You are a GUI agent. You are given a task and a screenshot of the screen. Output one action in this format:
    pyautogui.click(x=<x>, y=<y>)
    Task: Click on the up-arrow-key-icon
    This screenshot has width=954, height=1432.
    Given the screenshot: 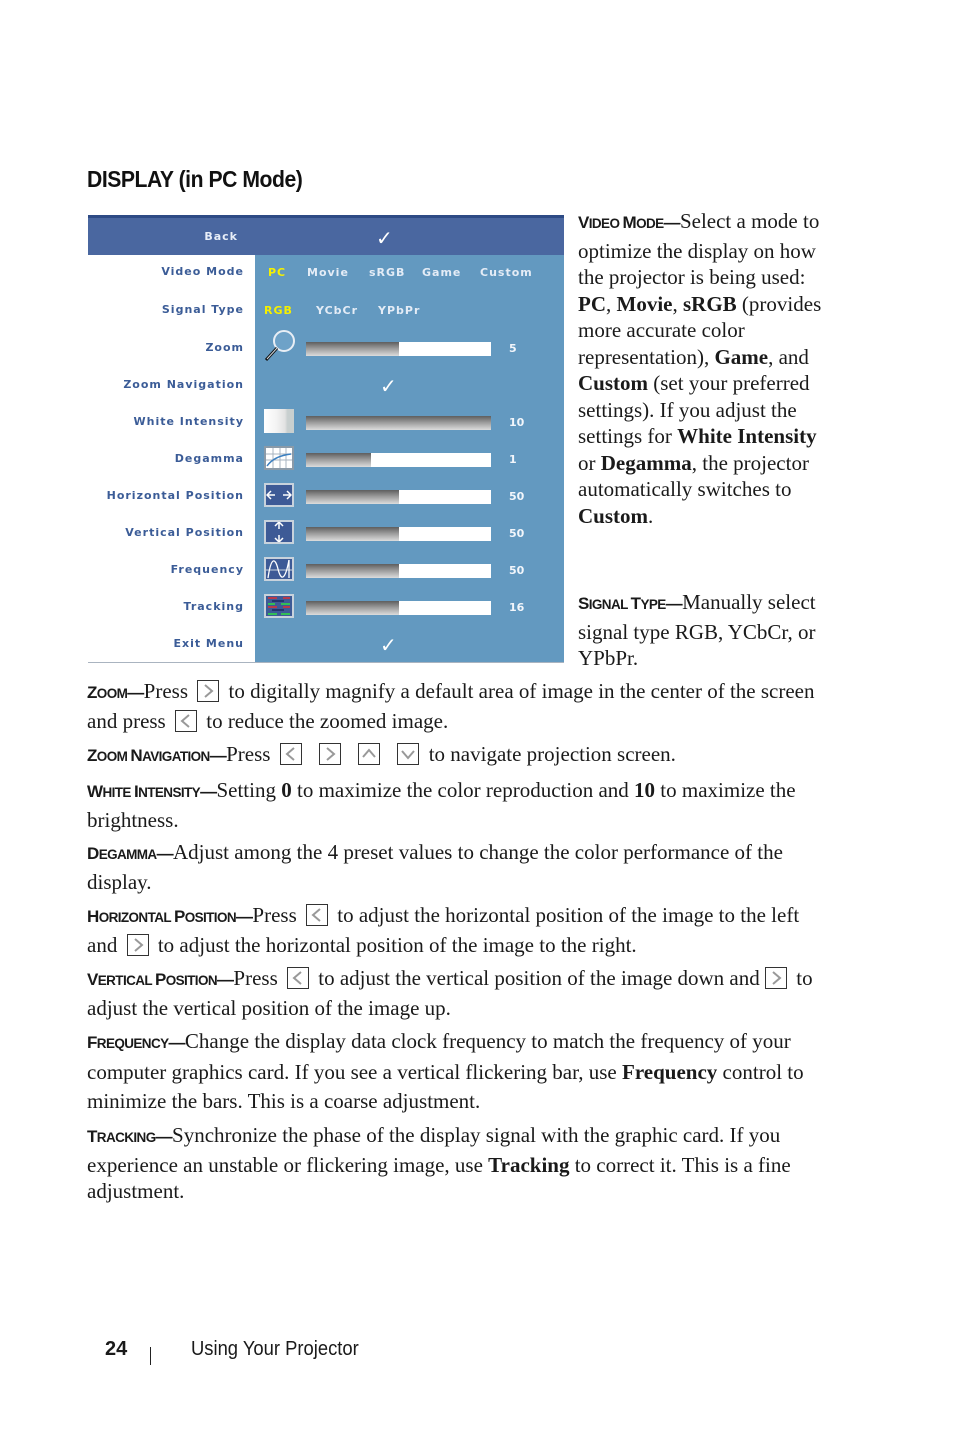 What is the action you would take?
    pyautogui.click(x=369, y=754)
    